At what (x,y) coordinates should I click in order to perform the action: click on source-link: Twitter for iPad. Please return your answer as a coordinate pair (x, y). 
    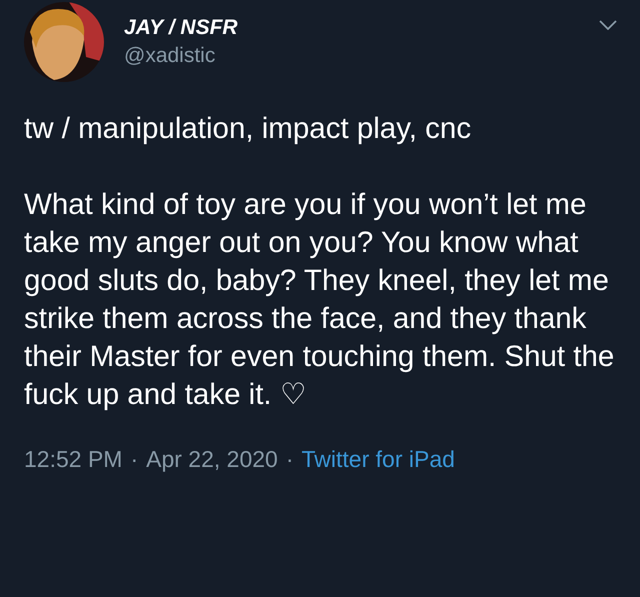
    Looking at the image, I should click on (378, 459).